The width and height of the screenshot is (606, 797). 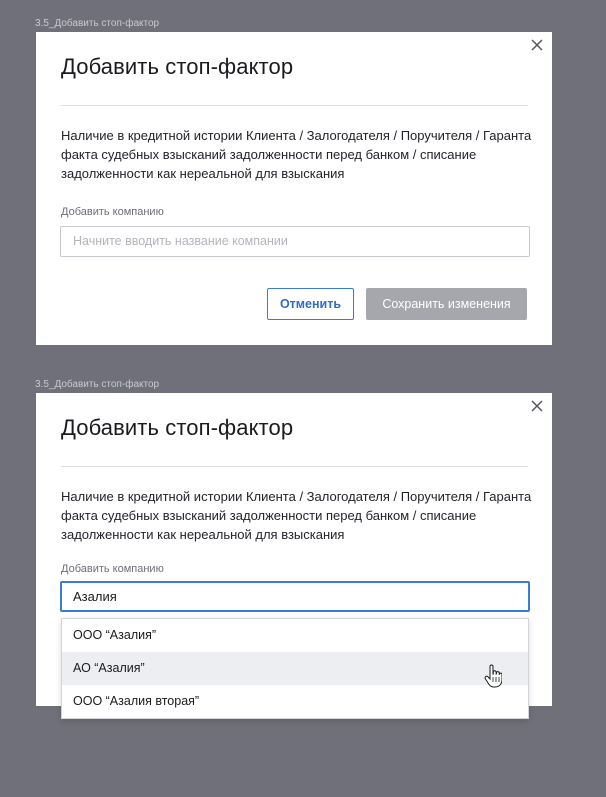 What do you see at coordinates (446, 304) in the screenshot?
I see `save-changes-button: Сохранить изменения` at bounding box center [446, 304].